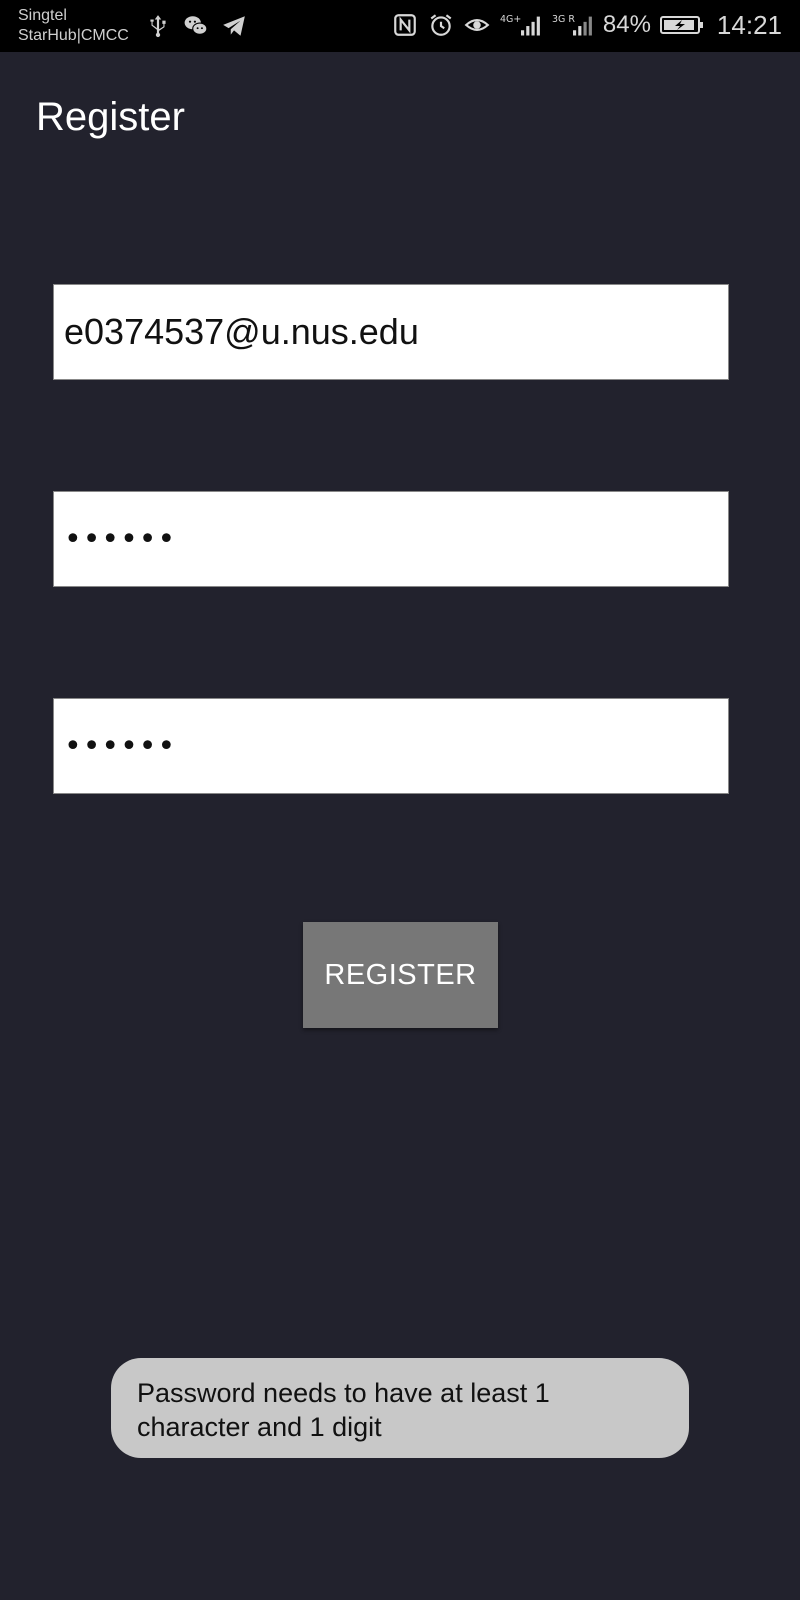 Image resolution: width=800 pixels, height=1600 pixels. Describe the element at coordinates (510, 19) in the screenshot. I see `svg-text: 4G+` at that location.